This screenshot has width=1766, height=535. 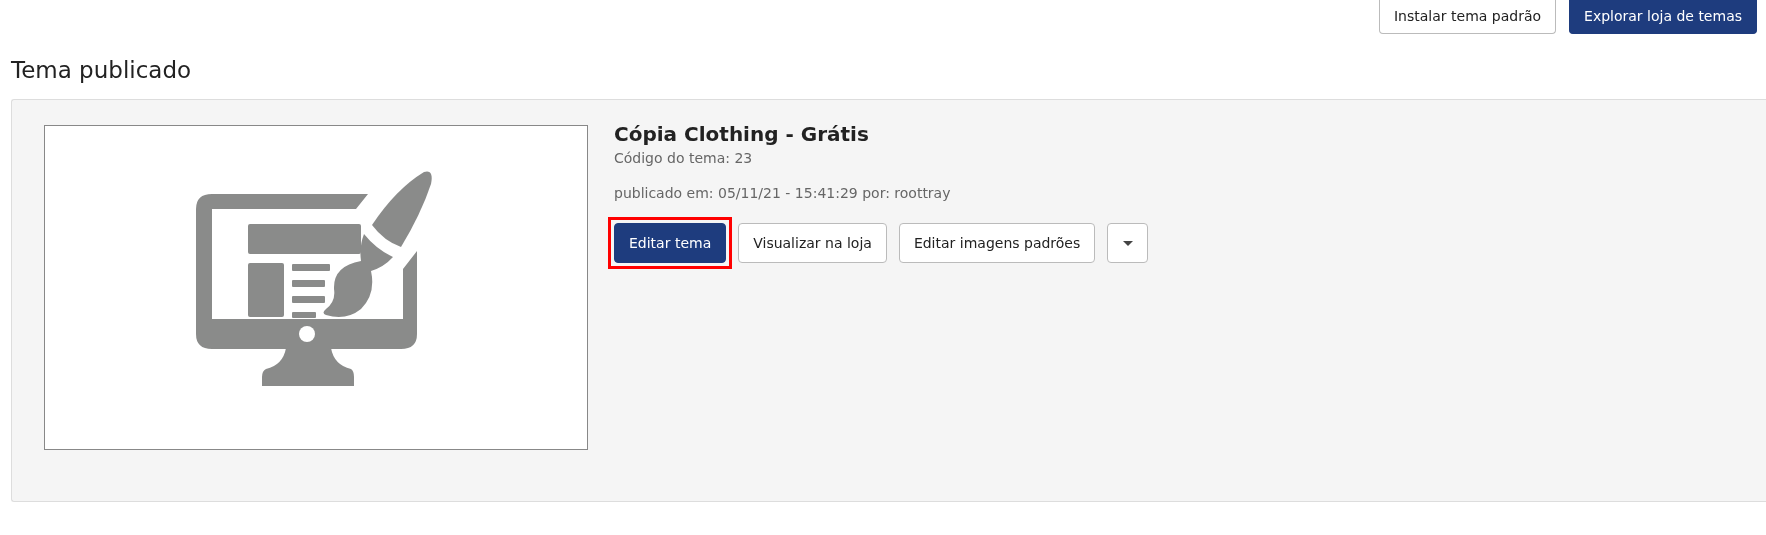 I want to click on explore-store-button: Explorar loja de temas, so click(x=1663, y=17).